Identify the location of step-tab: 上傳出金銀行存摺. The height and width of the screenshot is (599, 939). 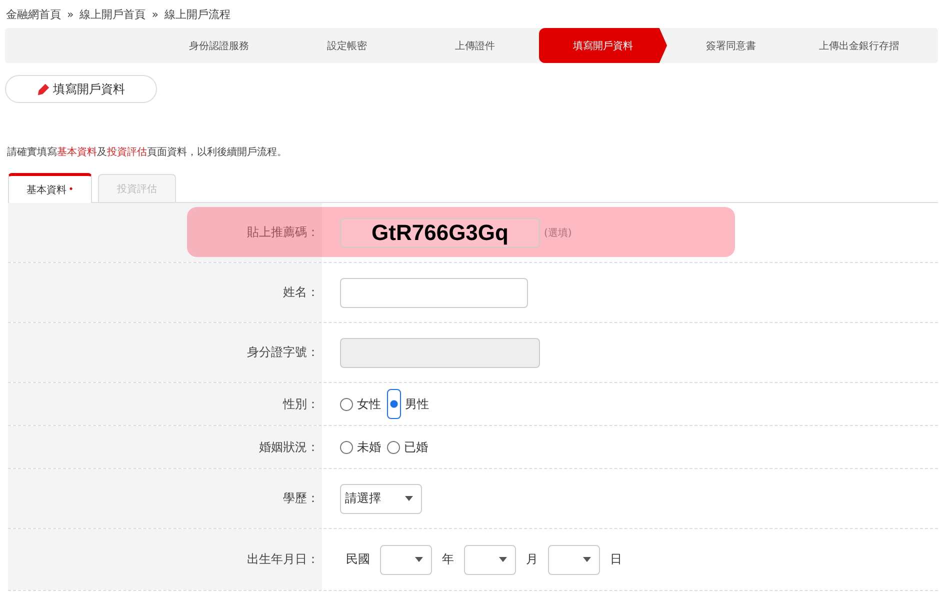
(859, 45).